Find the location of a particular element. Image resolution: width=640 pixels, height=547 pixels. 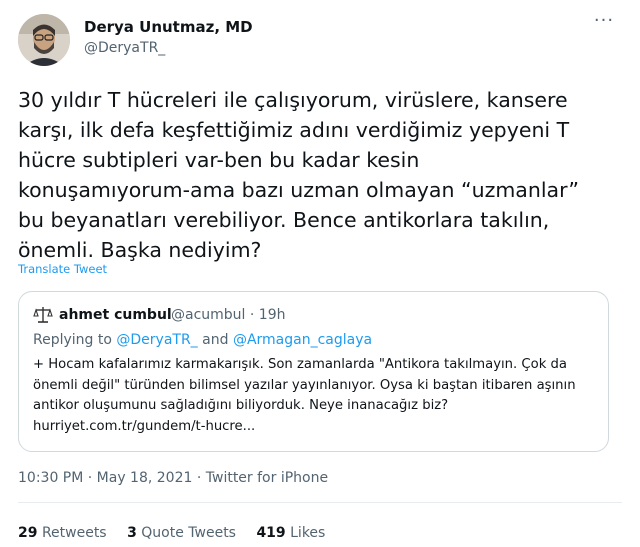

translate-tweet-link: Translate Tweet is located at coordinates (62, 269).